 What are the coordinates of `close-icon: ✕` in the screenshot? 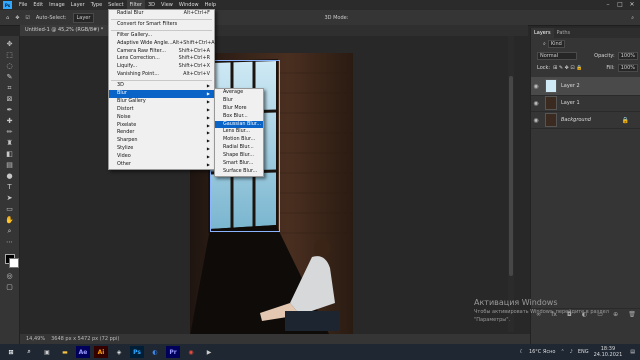 It's located at (632, 5).